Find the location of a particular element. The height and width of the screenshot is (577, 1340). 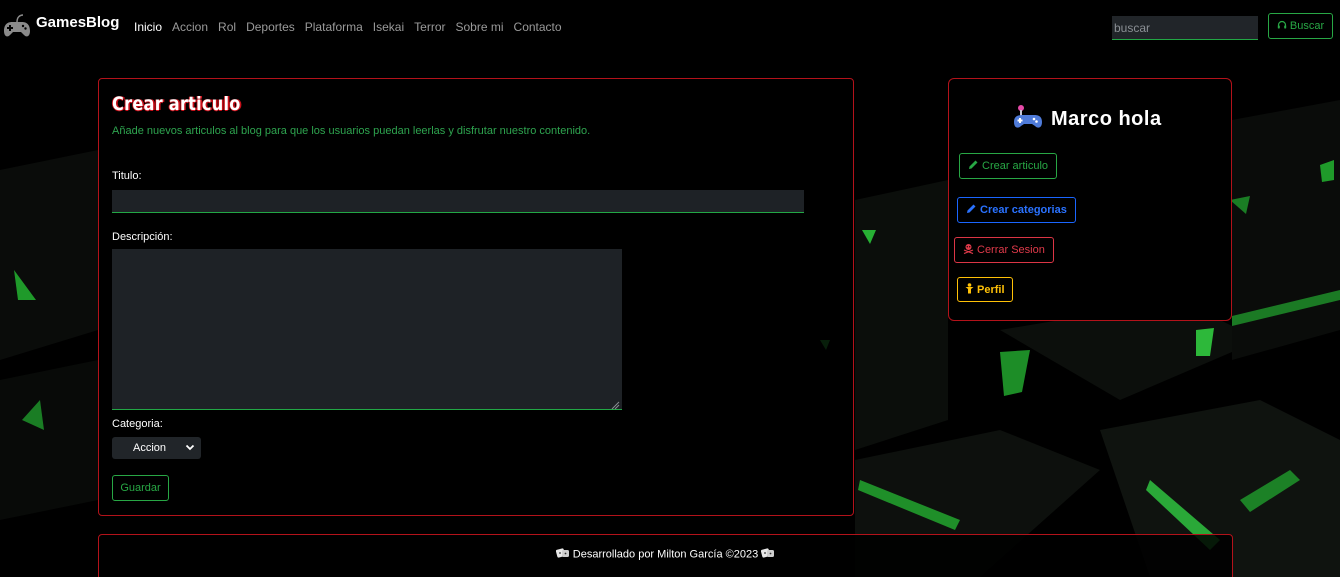

nav-item-rol: Rol is located at coordinates (227, 27).